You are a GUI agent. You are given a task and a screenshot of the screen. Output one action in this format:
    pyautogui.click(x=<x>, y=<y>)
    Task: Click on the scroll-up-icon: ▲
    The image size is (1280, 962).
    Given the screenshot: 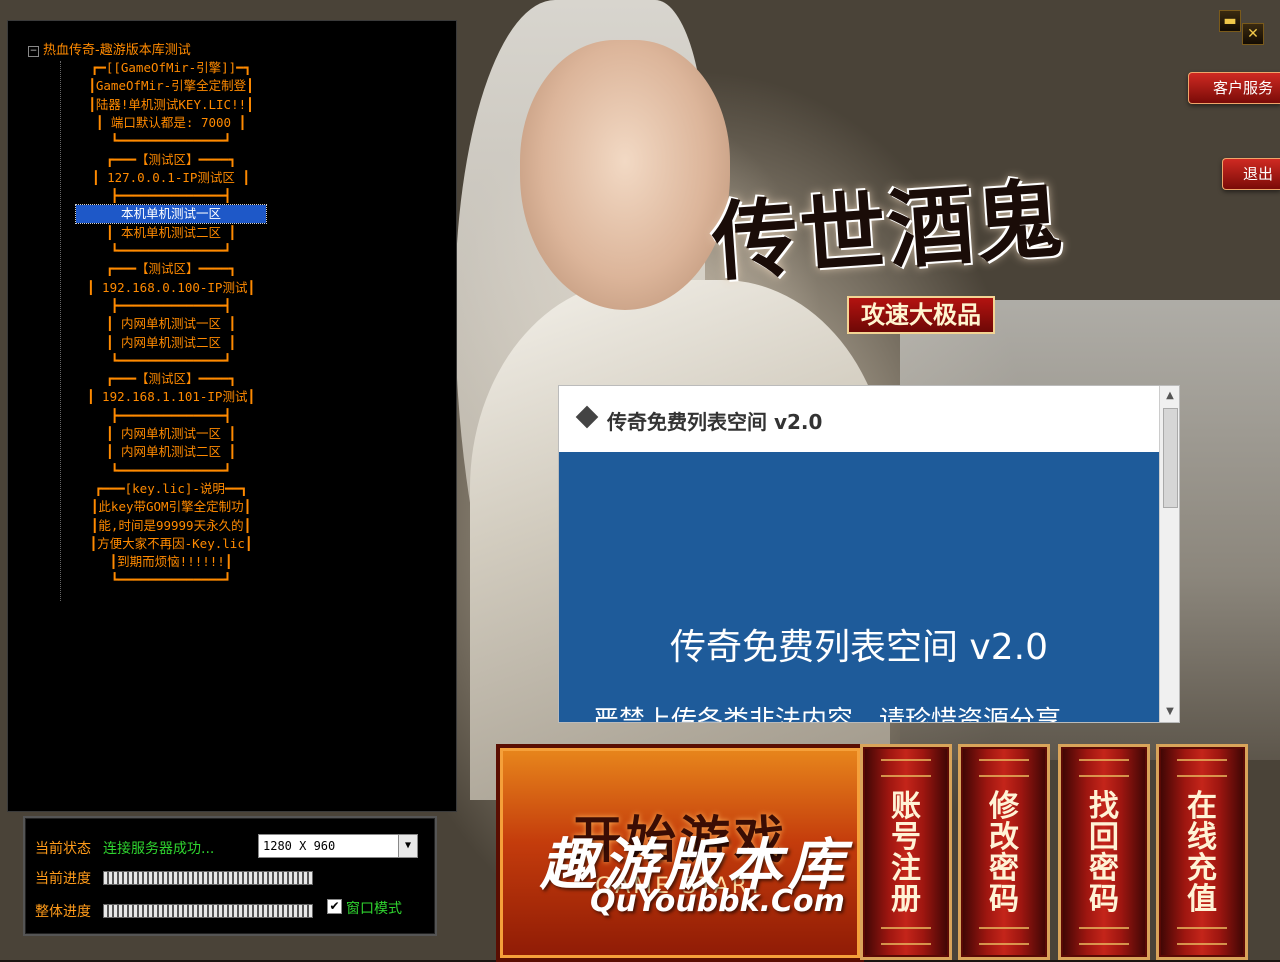 What is the action you would take?
    pyautogui.click(x=1169, y=396)
    